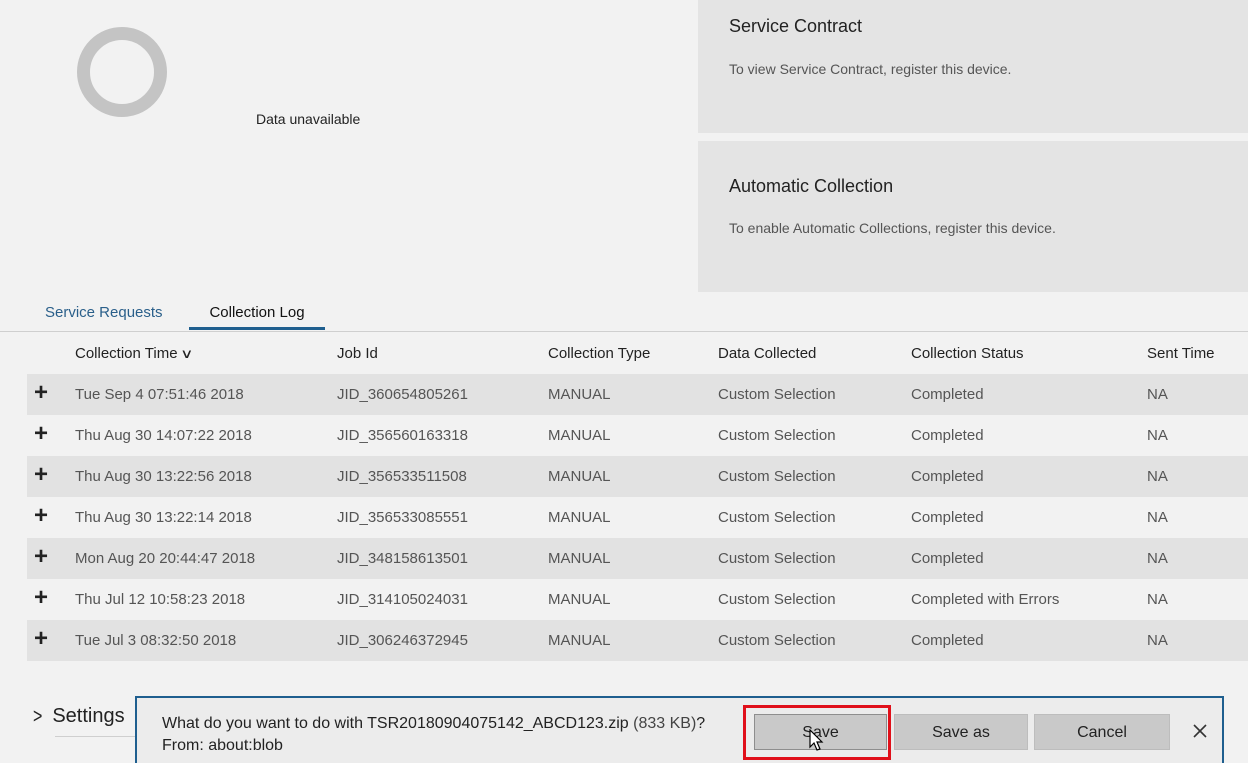  I want to click on save-button: Save, so click(820, 732).